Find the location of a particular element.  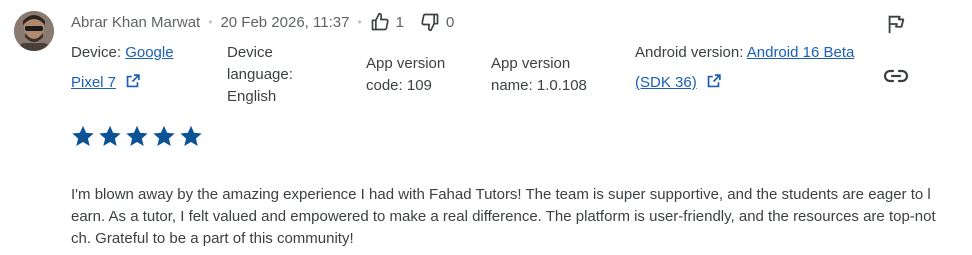

android-version-link: Android 16 Beta is located at coordinates (801, 52).